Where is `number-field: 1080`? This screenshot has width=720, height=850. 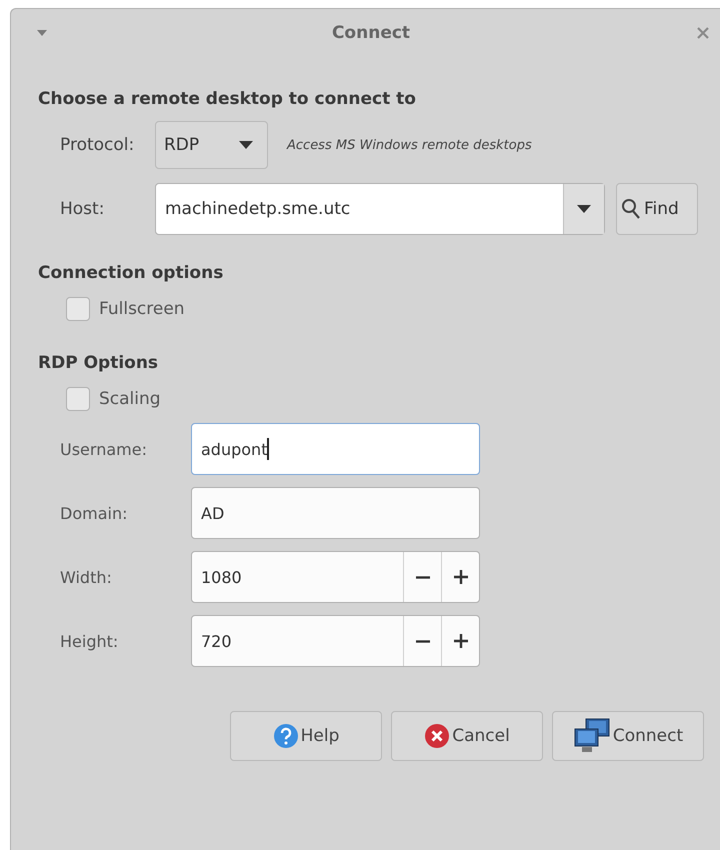
number-field: 1080 is located at coordinates (335, 577).